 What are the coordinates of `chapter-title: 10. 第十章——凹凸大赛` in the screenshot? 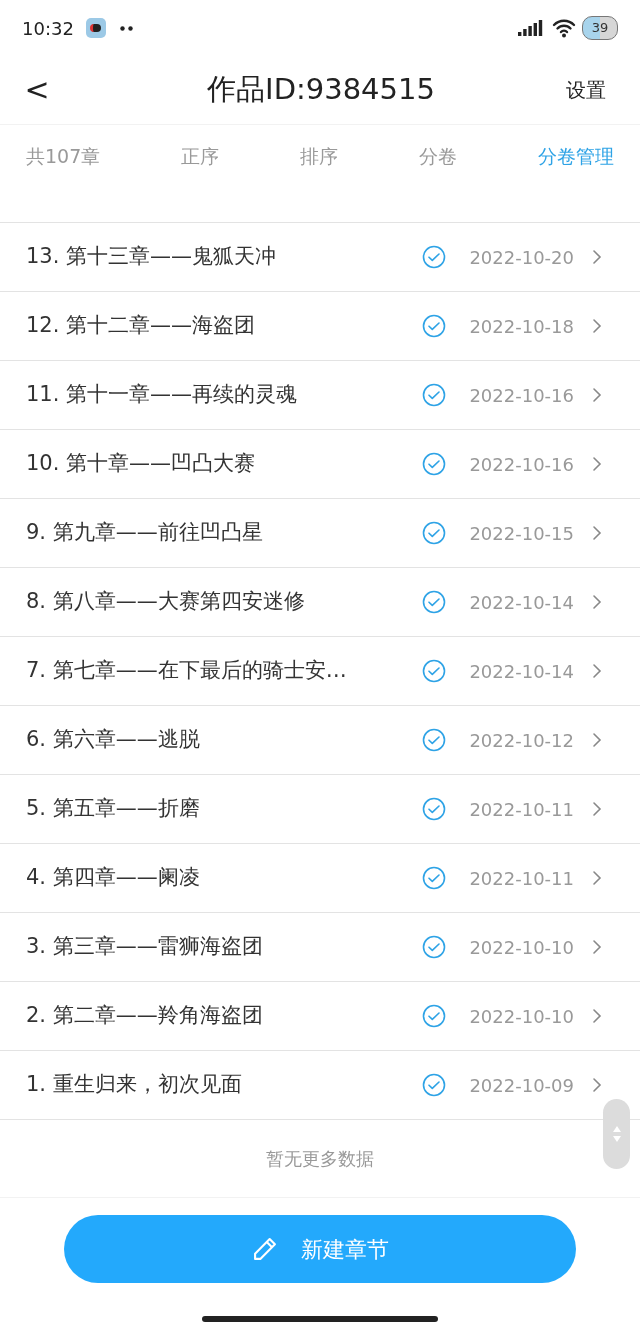 It's located at (141, 464).